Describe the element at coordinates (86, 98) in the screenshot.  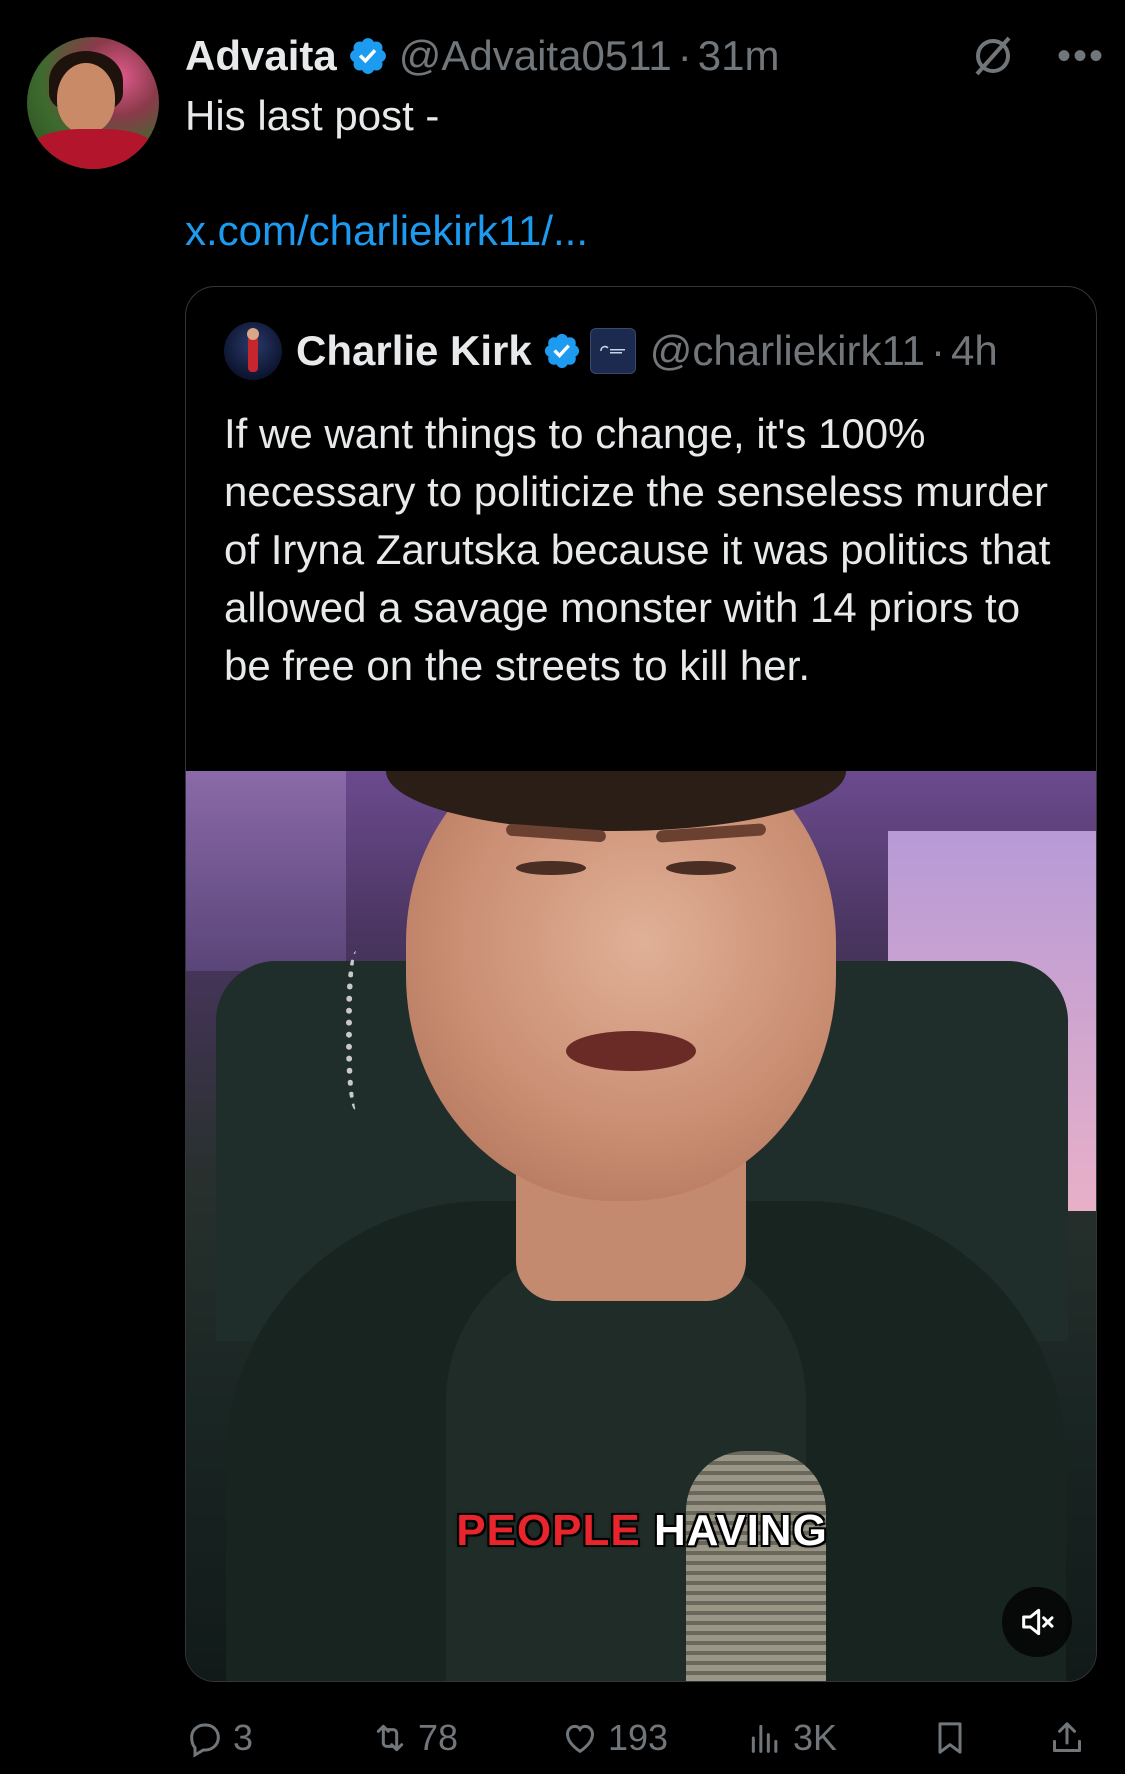
I see `avatar-face` at that location.